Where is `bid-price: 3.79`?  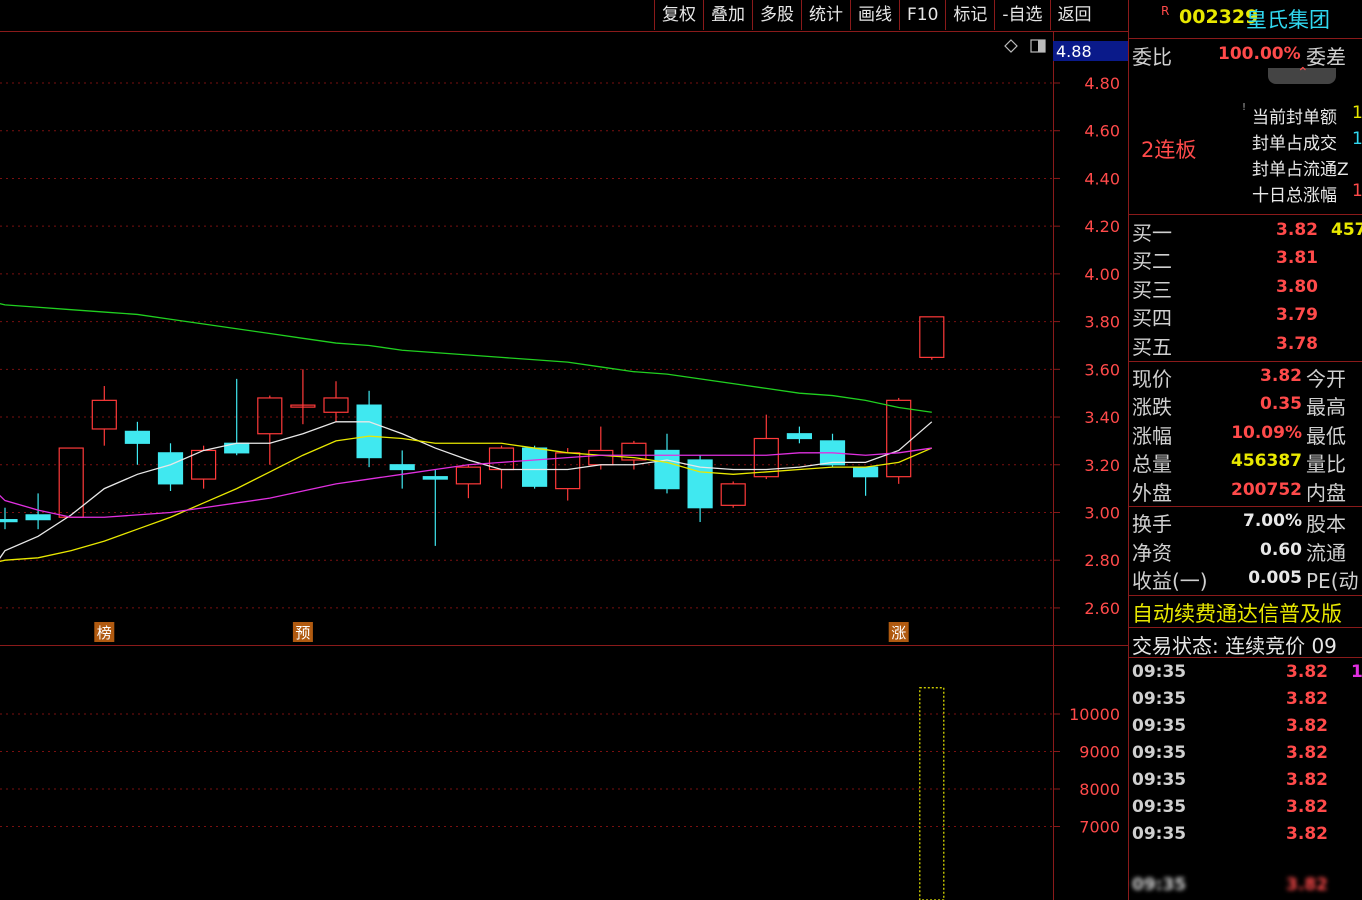 bid-price: 3.79 is located at coordinates (1297, 315).